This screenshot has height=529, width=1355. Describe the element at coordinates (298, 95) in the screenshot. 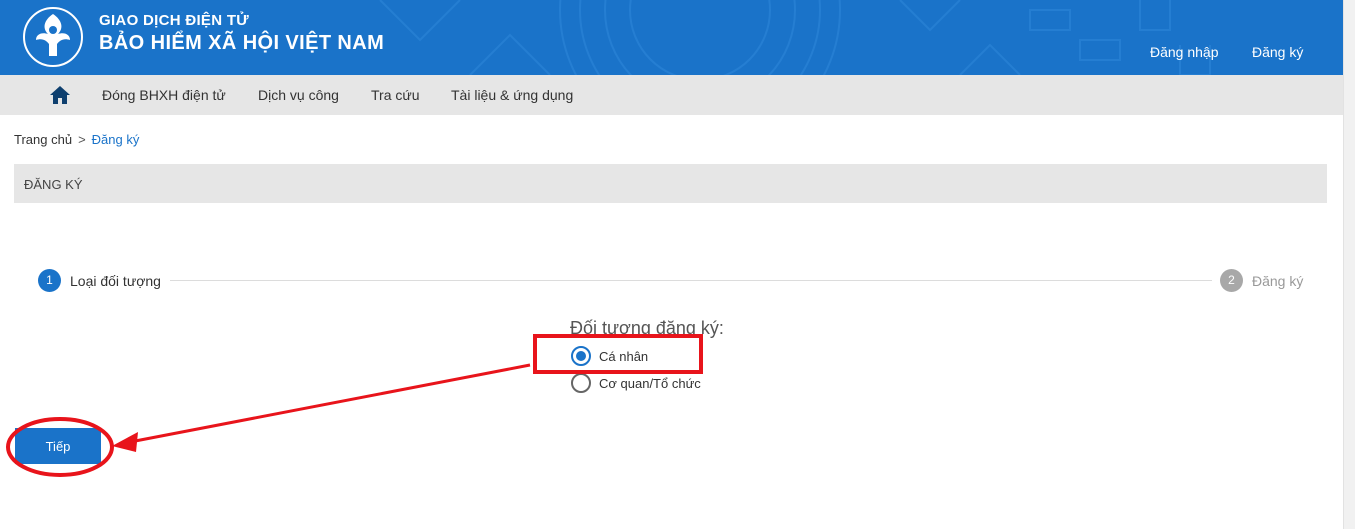

I see `nav-item-dich-vu-cong: Dịch vụ công` at that location.